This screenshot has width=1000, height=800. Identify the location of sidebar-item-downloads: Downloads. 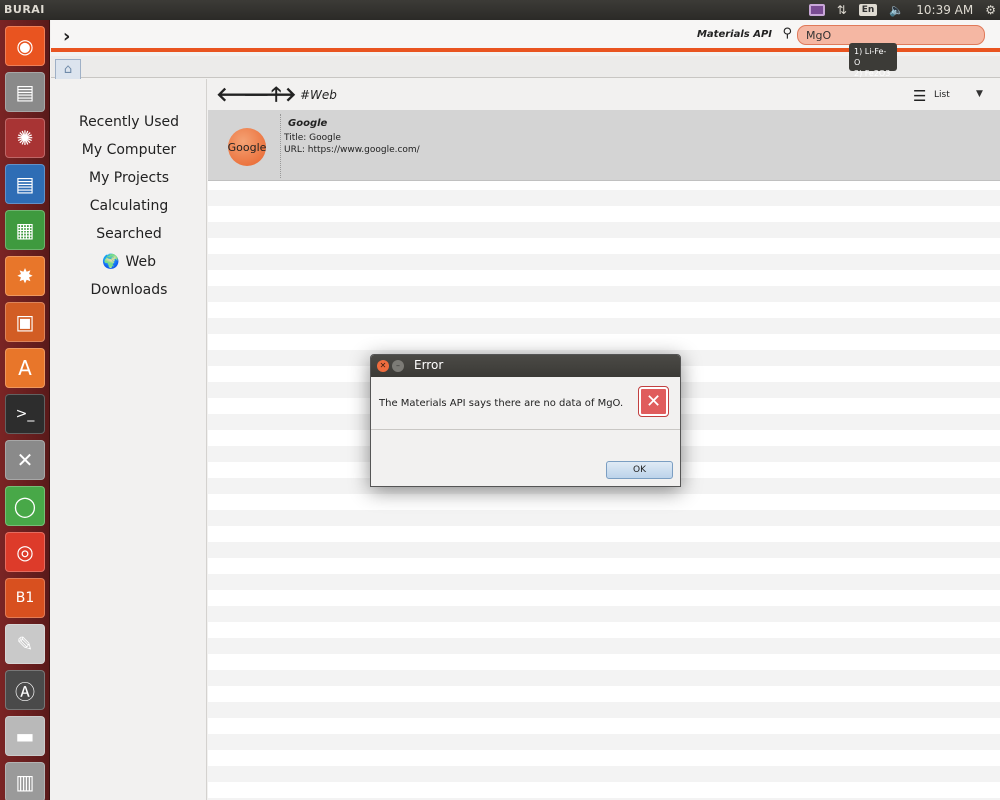
(129, 290).